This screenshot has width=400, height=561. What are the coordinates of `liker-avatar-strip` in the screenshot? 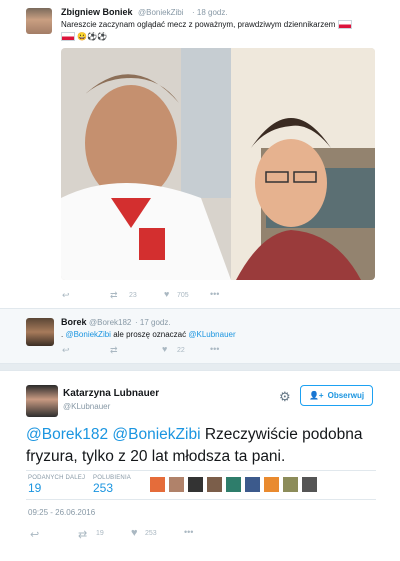 It's located at (233, 484).